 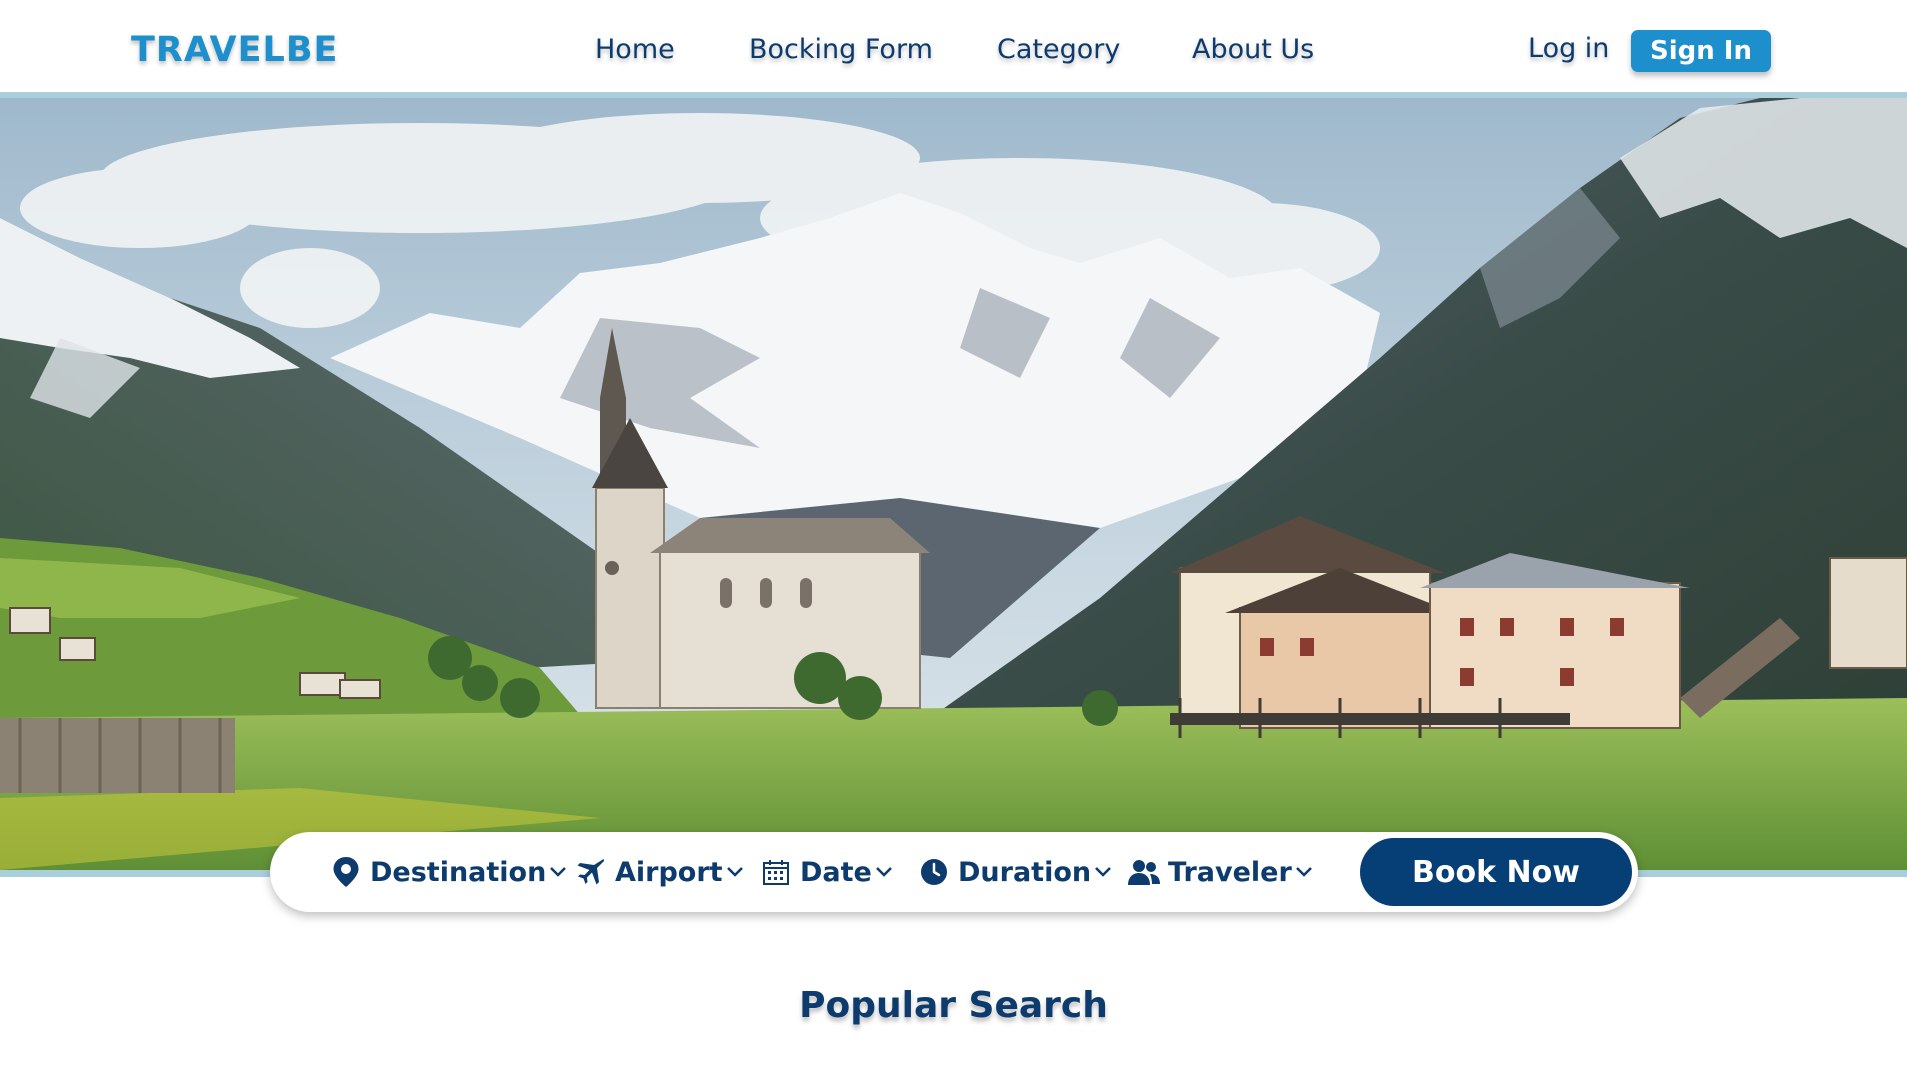 What do you see at coordinates (458, 872) in the screenshot?
I see `destination-label: Destination` at bounding box center [458, 872].